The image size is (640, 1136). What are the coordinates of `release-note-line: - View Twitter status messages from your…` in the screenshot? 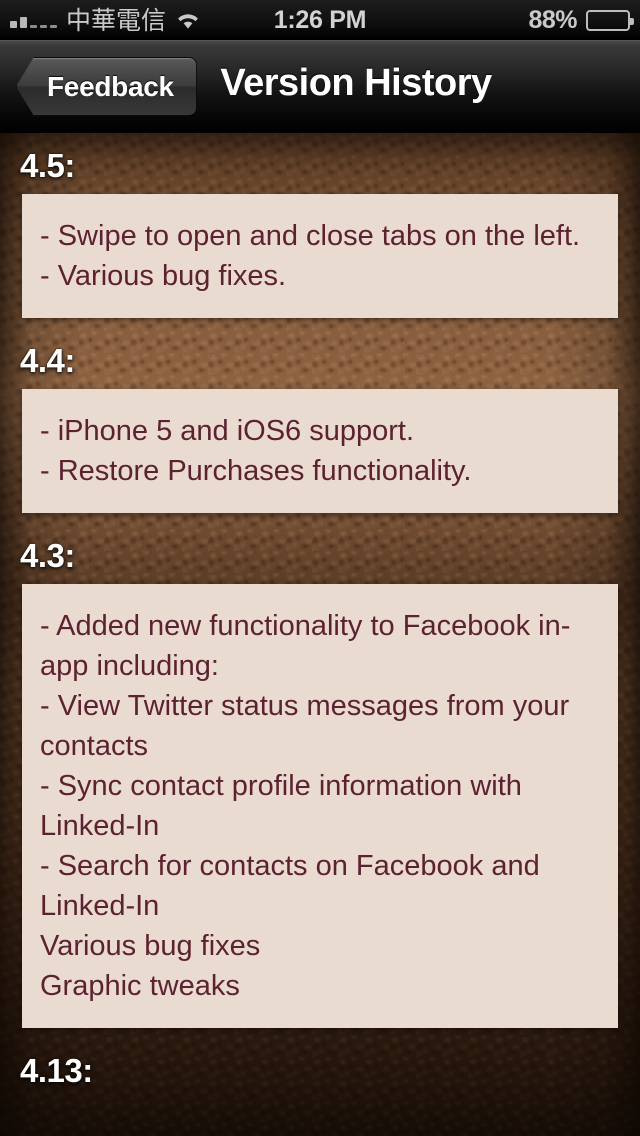 It's located at (305, 726).